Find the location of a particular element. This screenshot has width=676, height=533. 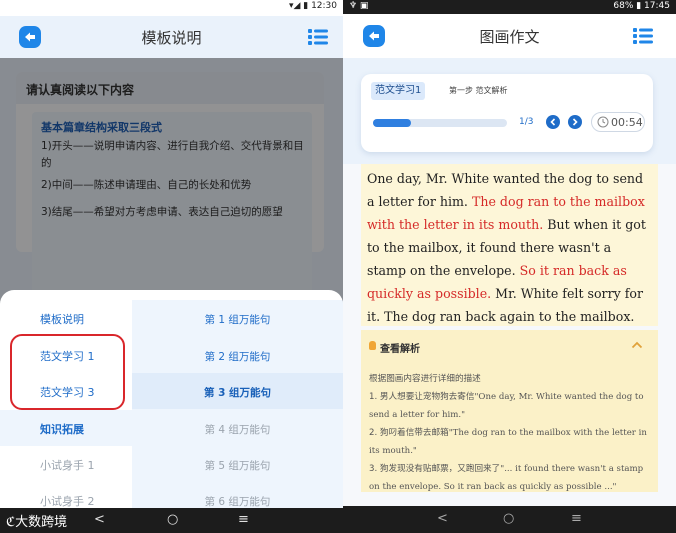

phrase-group-4: 第 4 组万能句 is located at coordinates (237, 428).